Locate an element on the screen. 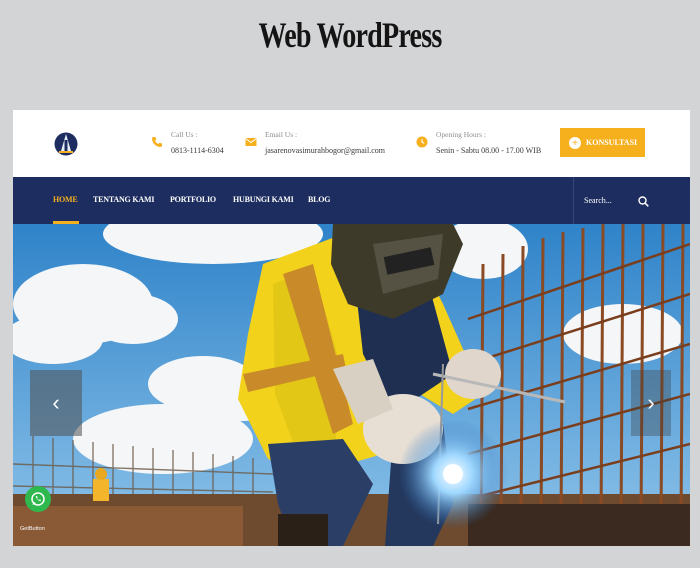  nav-item-hubungi-kami: HUBUNGI KAMI is located at coordinates (263, 199).